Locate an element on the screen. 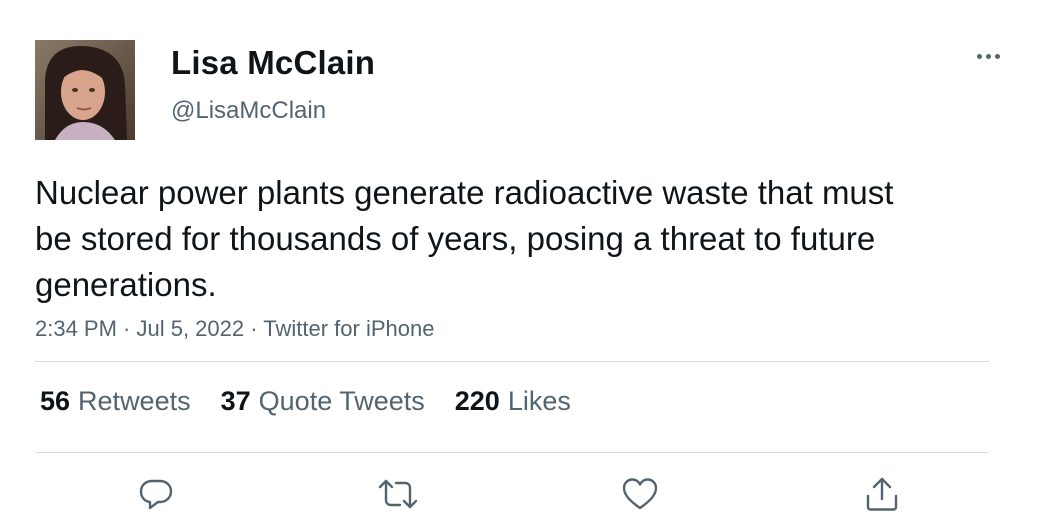 This screenshot has width=1050, height=525. more-options-icon is located at coordinates (988, 56).